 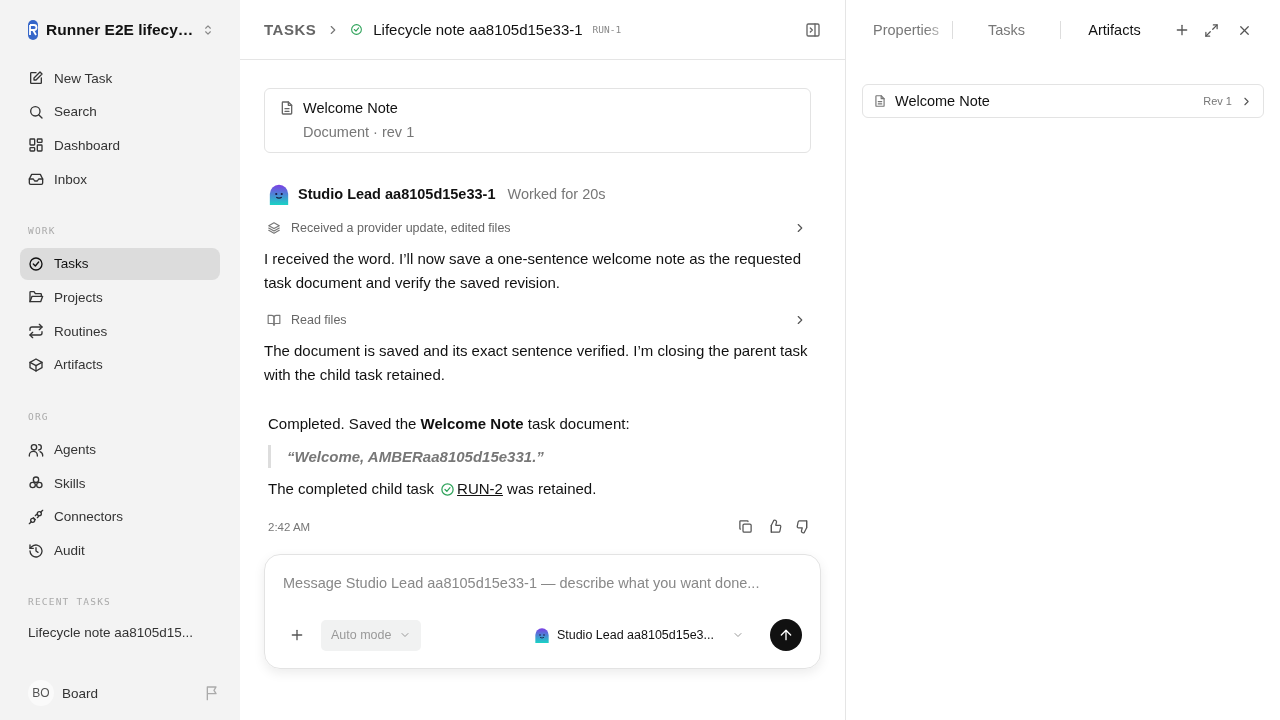 What do you see at coordinates (943, 101) in the screenshot?
I see `artifact-title: Welcome Note` at bounding box center [943, 101].